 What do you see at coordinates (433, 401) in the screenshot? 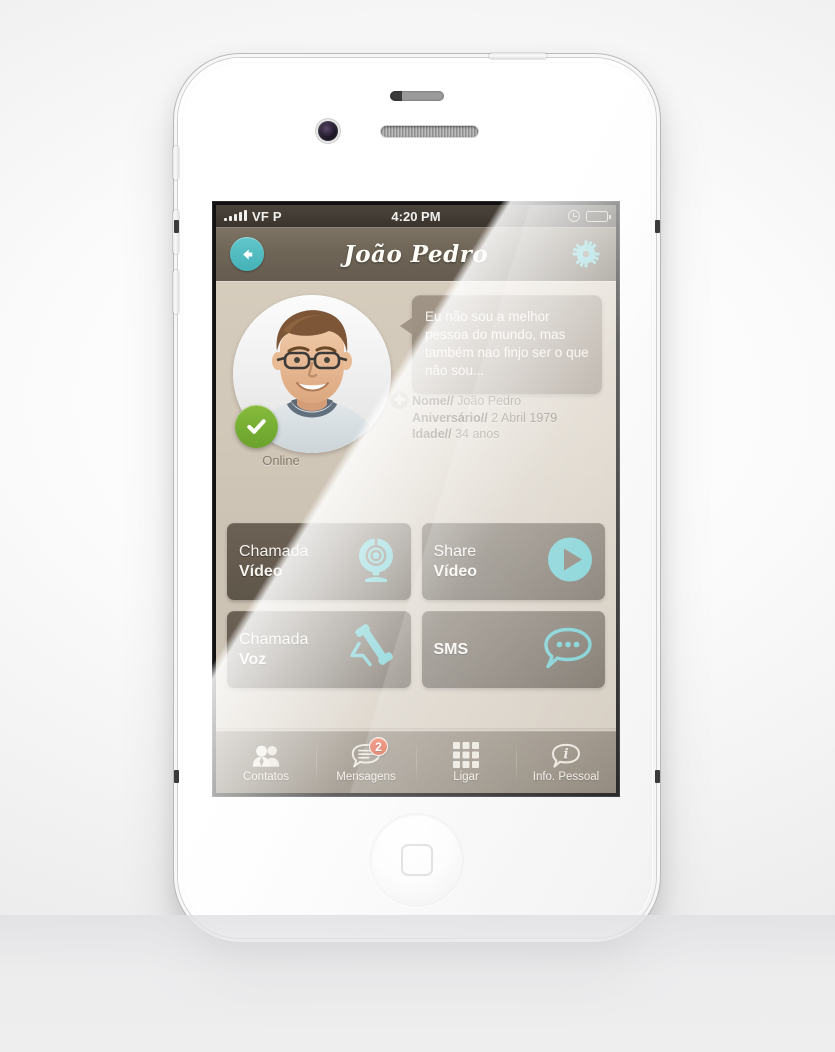
I see `info-label-name: Nome//` at bounding box center [433, 401].